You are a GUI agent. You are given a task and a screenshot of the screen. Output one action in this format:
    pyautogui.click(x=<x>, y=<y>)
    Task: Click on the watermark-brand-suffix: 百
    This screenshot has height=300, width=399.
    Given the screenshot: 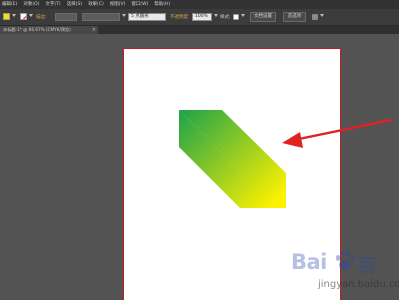 What is the action you would take?
    pyautogui.click(x=367, y=266)
    